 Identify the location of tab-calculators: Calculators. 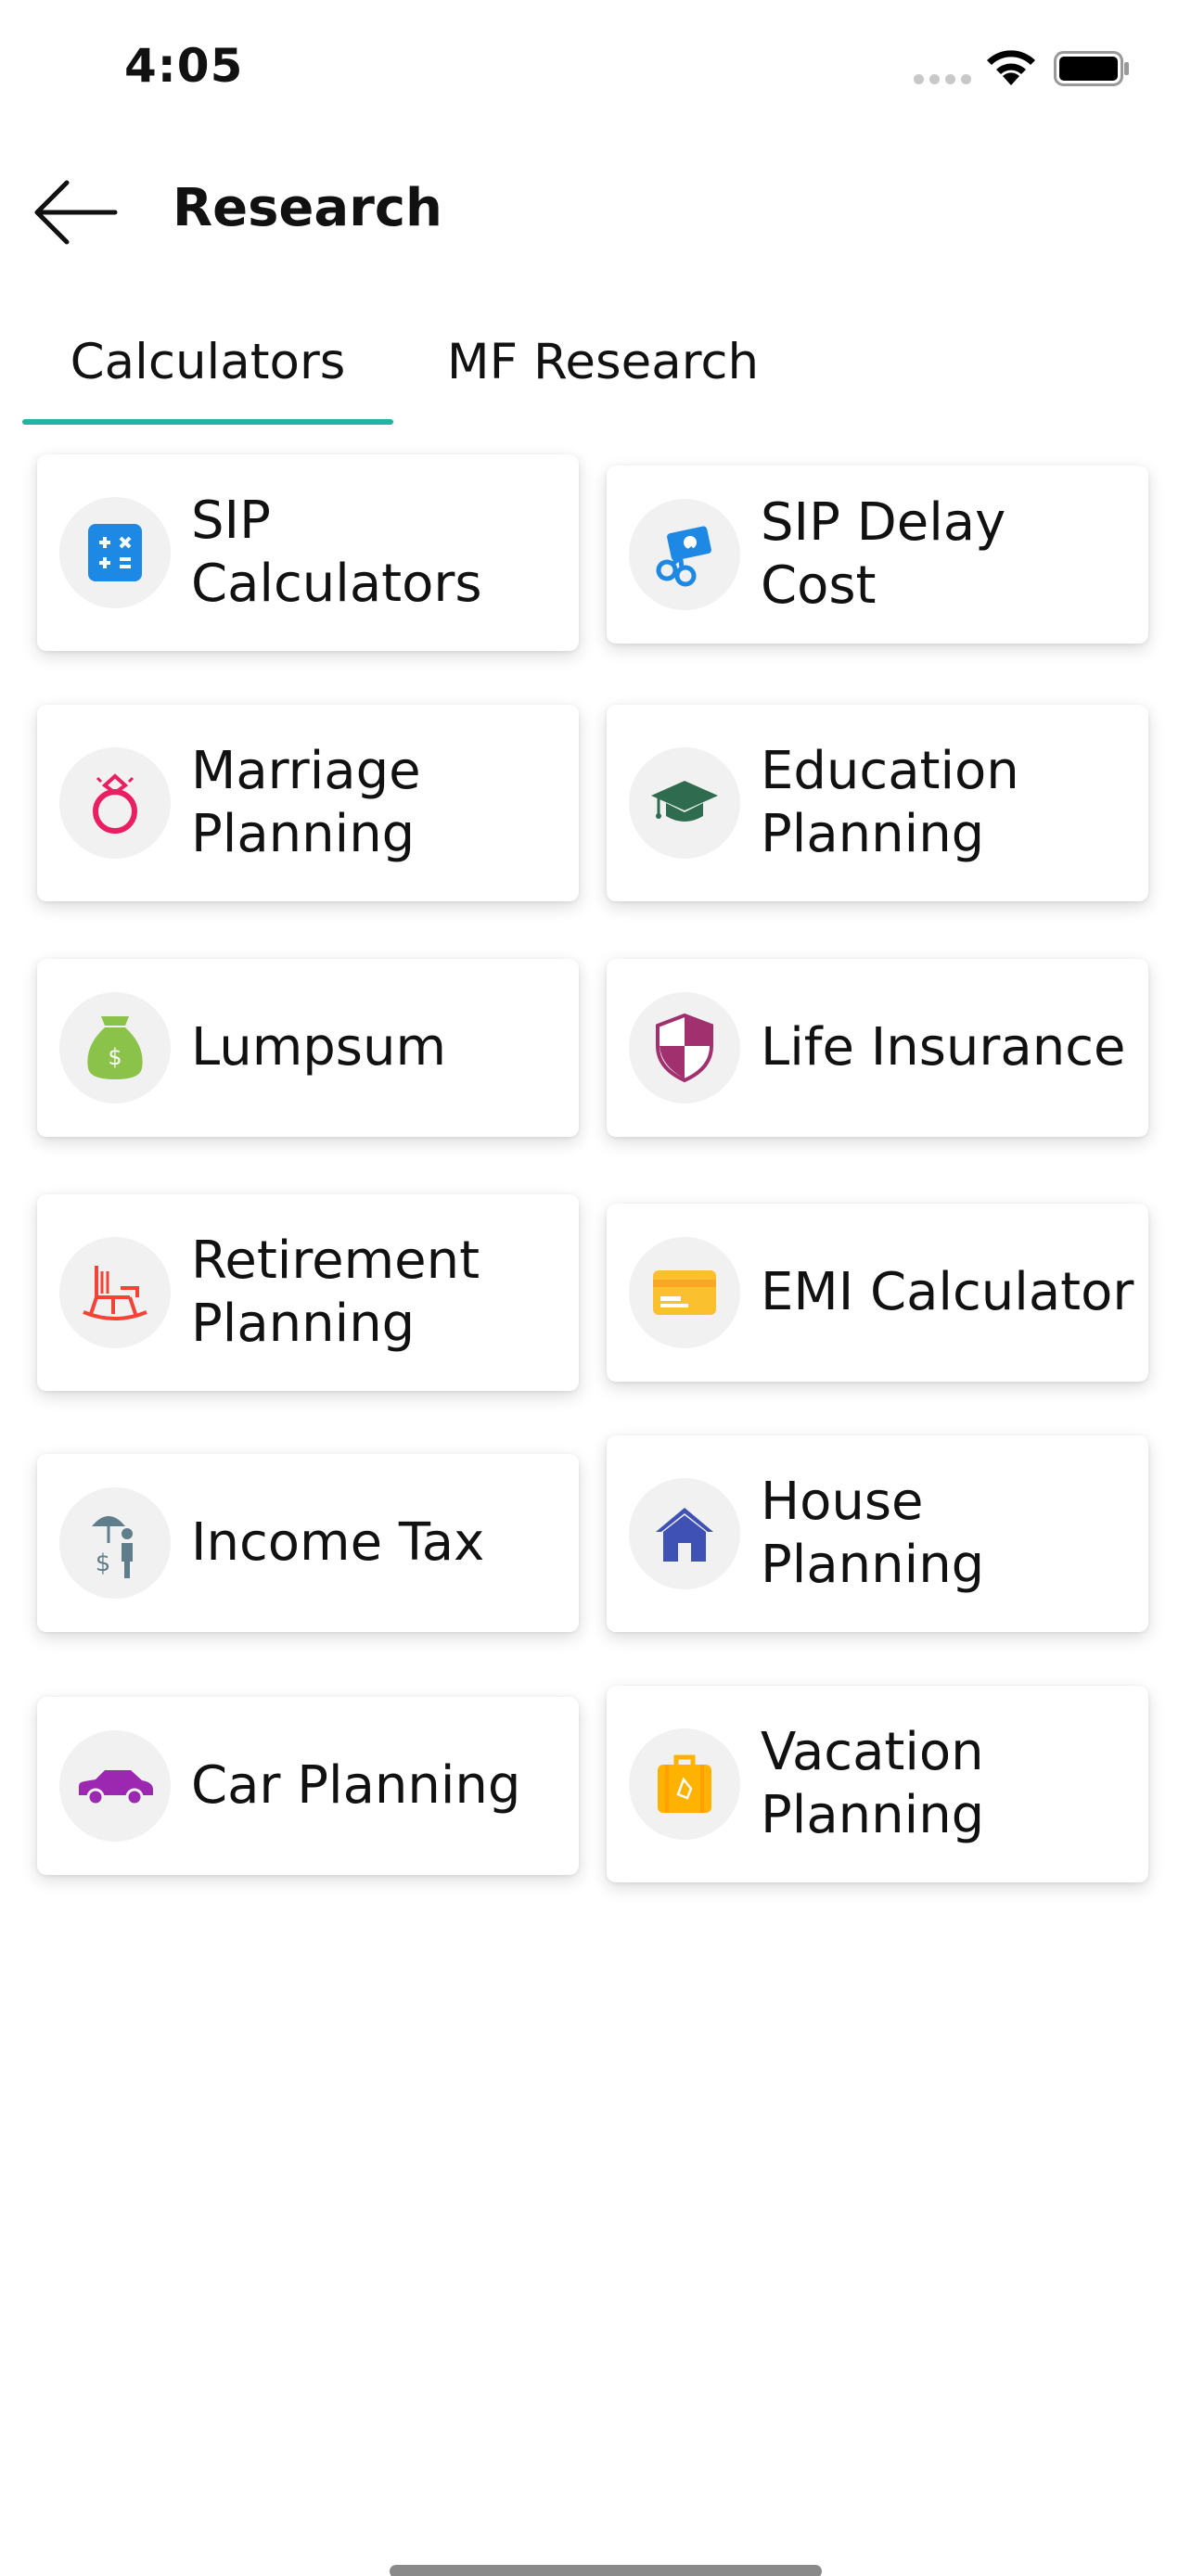
(207, 376).